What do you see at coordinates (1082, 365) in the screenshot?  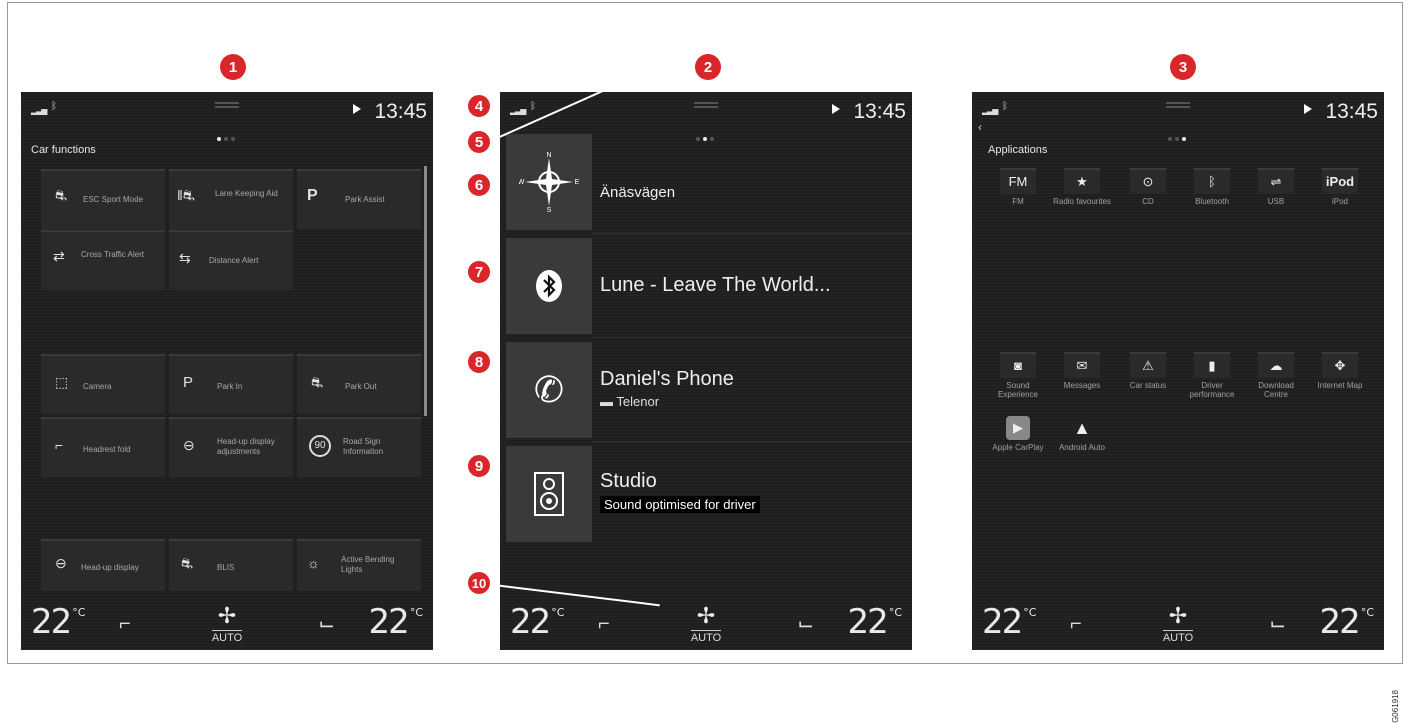 I see `messages-icon: ✉` at bounding box center [1082, 365].